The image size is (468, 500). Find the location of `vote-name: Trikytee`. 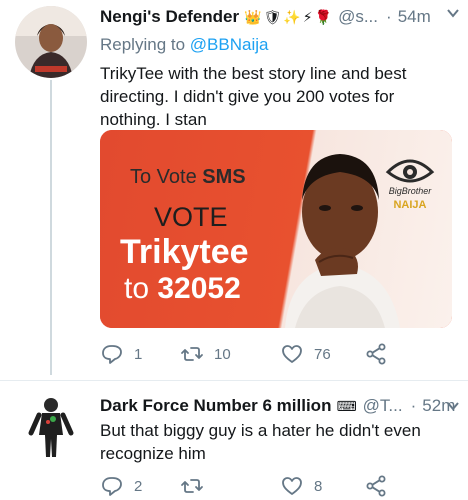

vote-name: Trikytee is located at coordinates (184, 252).